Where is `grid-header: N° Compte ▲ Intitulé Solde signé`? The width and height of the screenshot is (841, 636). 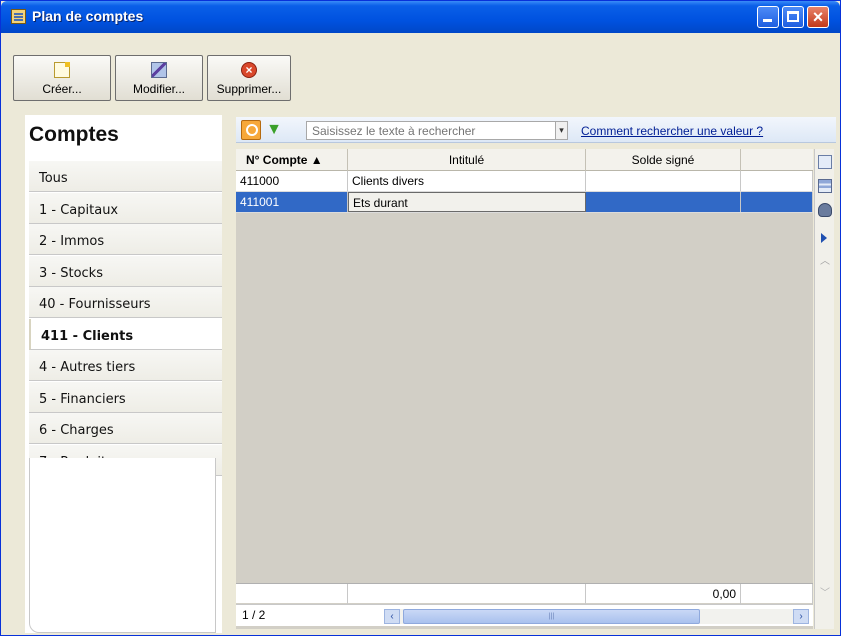 grid-header: N° Compte ▲ Intitulé Solde signé is located at coordinates (524, 160).